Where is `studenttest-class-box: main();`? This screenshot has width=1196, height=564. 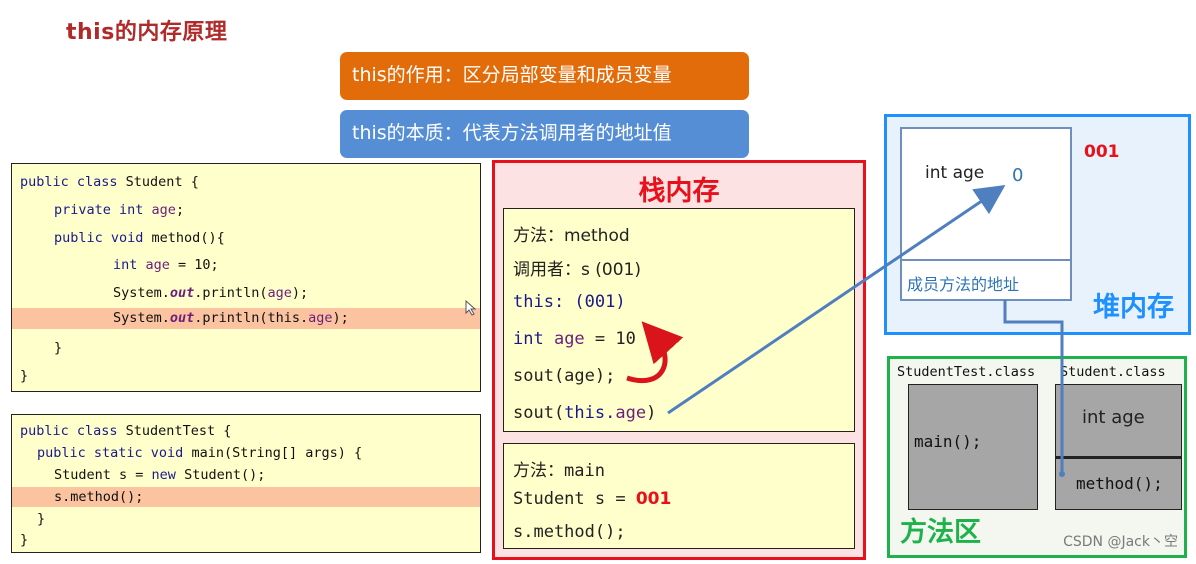
studenttest-class-box: main(); is located at coordinates (973, 447).